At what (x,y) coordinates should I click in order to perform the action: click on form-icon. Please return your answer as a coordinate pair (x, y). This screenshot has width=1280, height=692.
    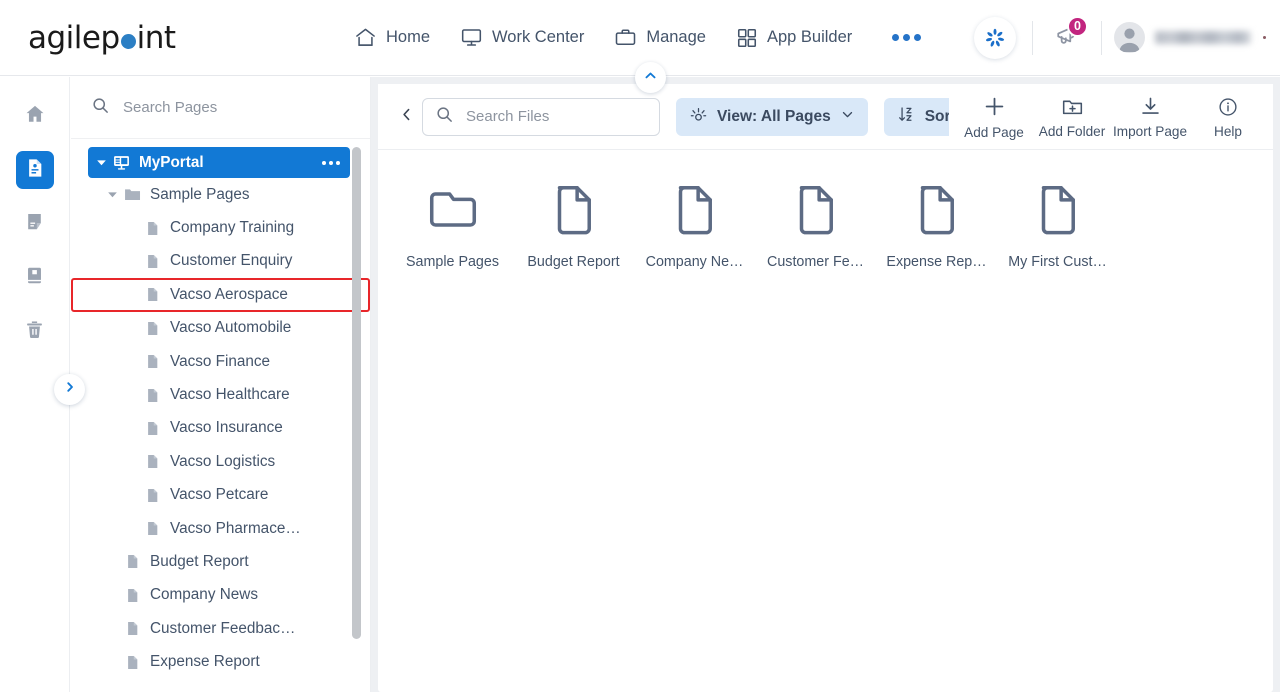
    Looking at the image, I should click on (34, 224).